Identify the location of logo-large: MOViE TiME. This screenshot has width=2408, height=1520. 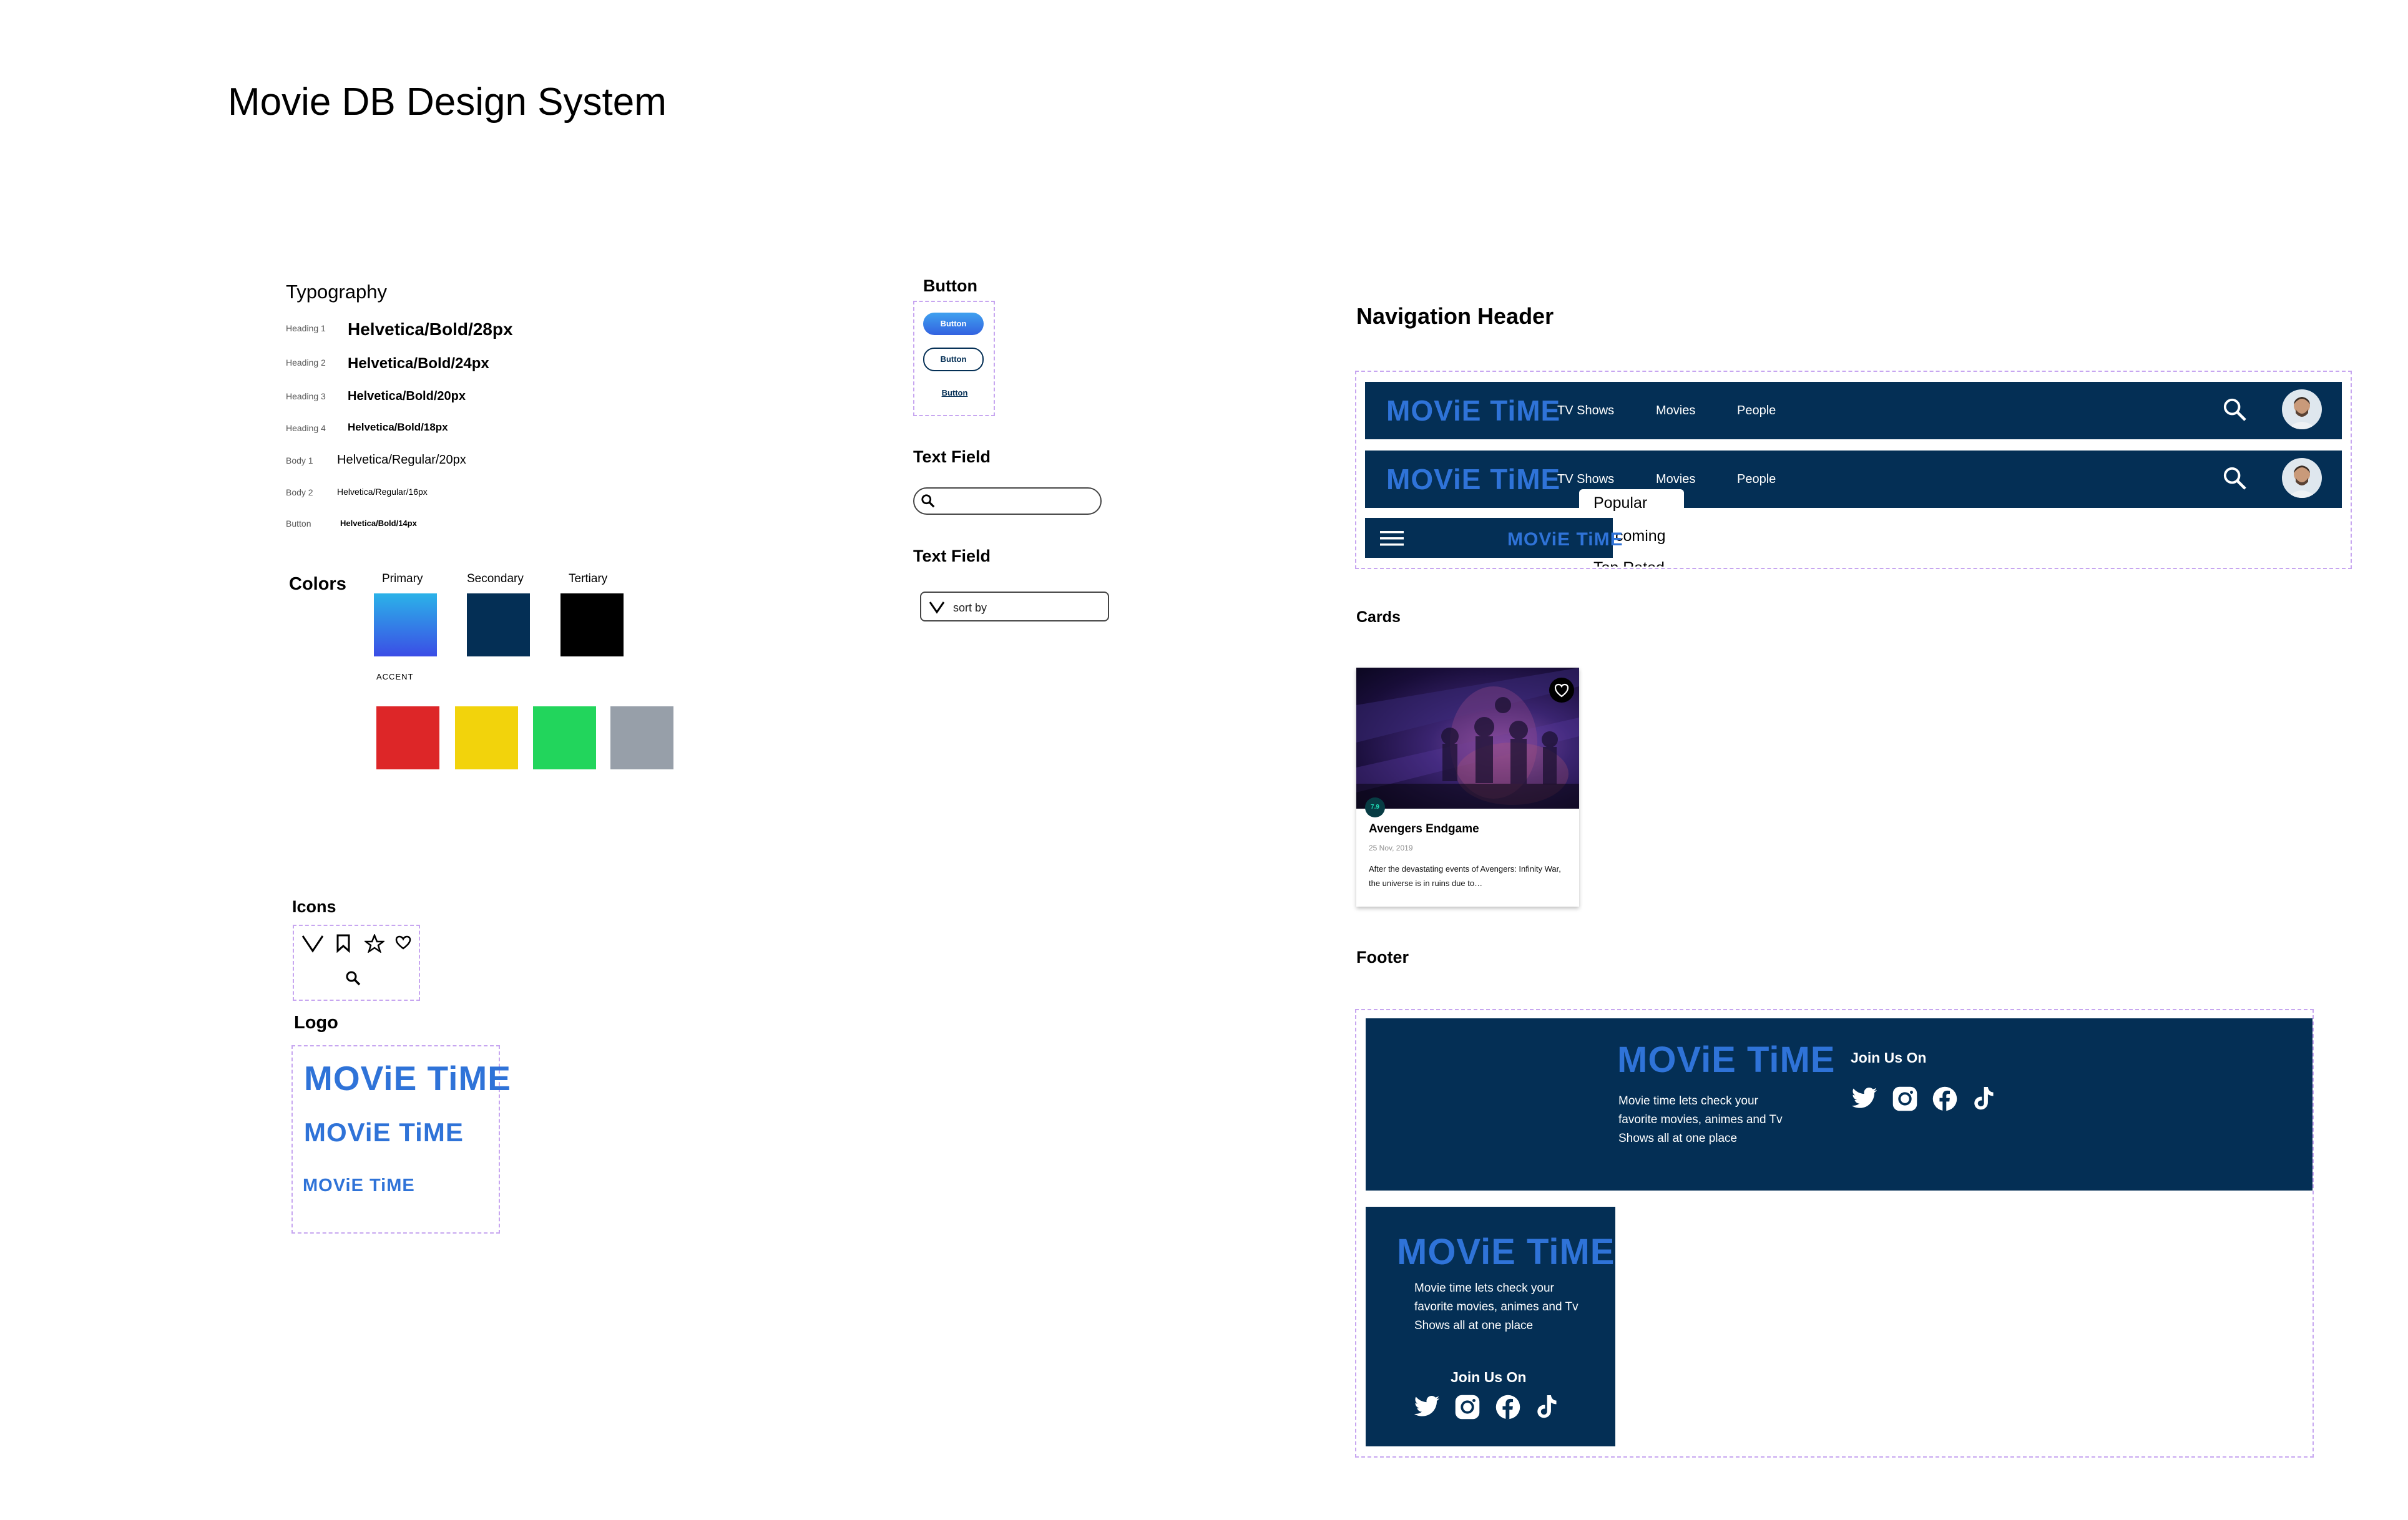
(407, 1078).